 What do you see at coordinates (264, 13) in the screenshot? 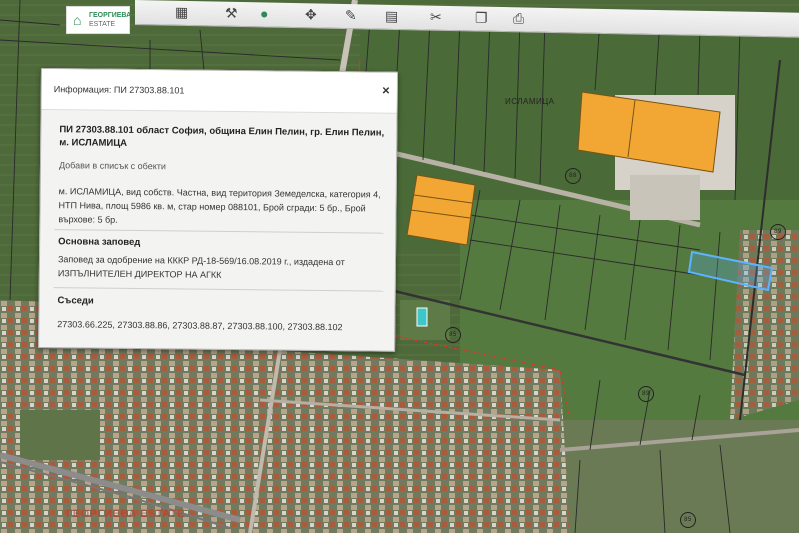
I see `info-icon: ●` at bounding box center [264, 13].